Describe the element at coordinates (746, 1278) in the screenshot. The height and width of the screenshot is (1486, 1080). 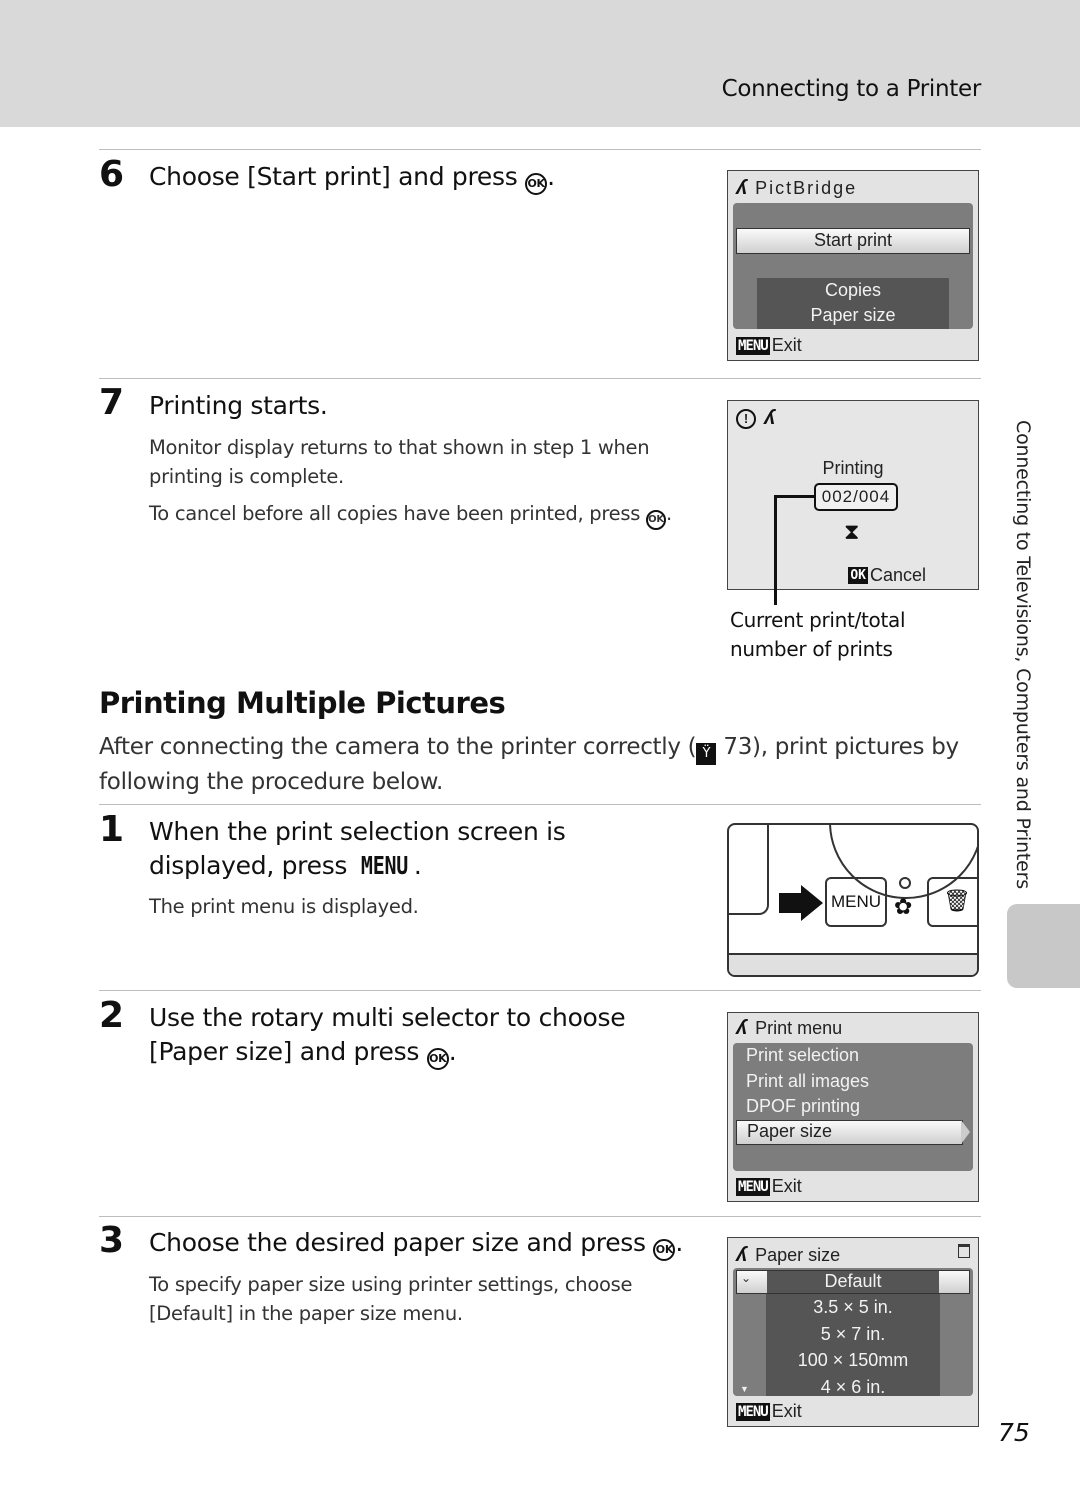
I see `scroll-up-icon: ⌄` at that location.